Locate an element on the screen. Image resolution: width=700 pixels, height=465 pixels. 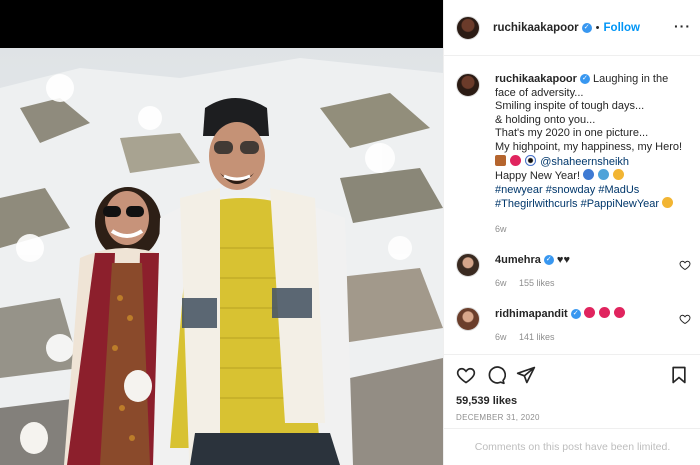
caption-username: ruchikaakapoor is located at coordinates (536, 79).